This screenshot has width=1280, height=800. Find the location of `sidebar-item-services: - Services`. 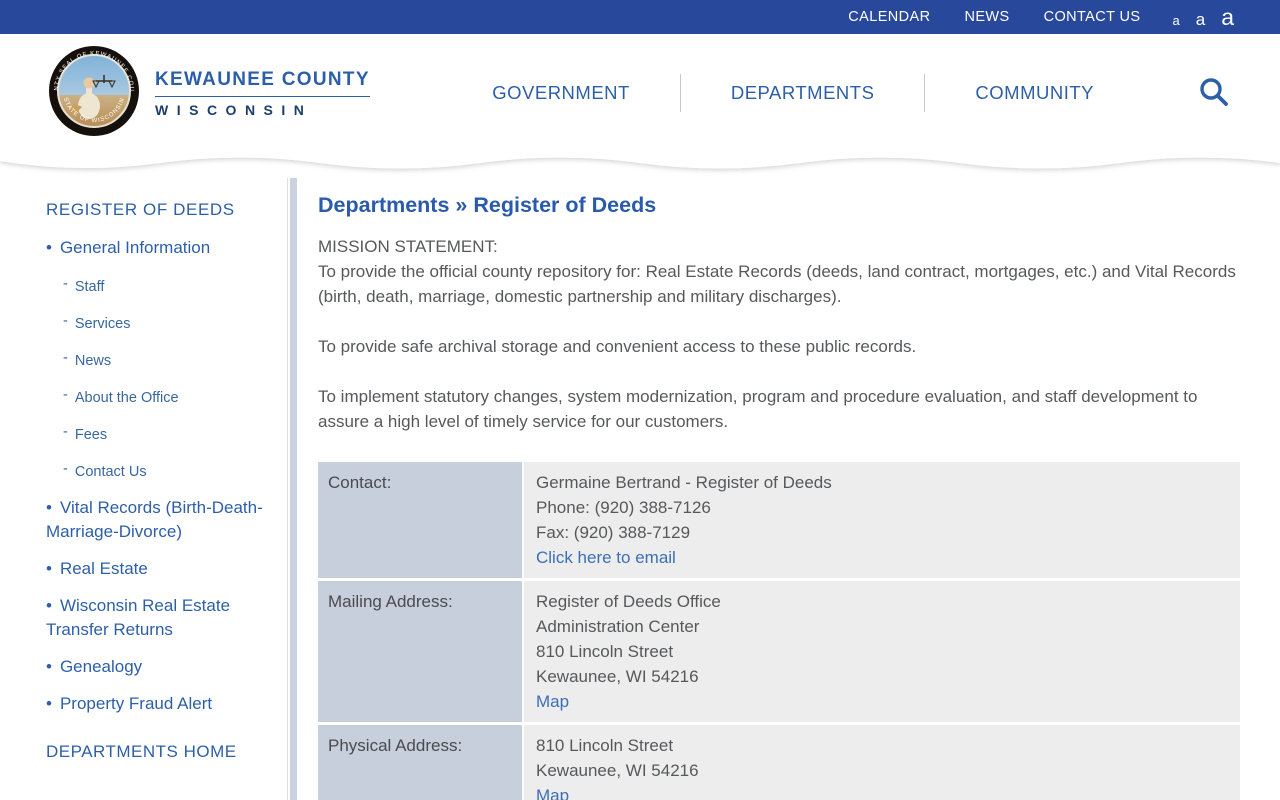

sidebar-item-services: - Services is located at coordinates (169, 322).